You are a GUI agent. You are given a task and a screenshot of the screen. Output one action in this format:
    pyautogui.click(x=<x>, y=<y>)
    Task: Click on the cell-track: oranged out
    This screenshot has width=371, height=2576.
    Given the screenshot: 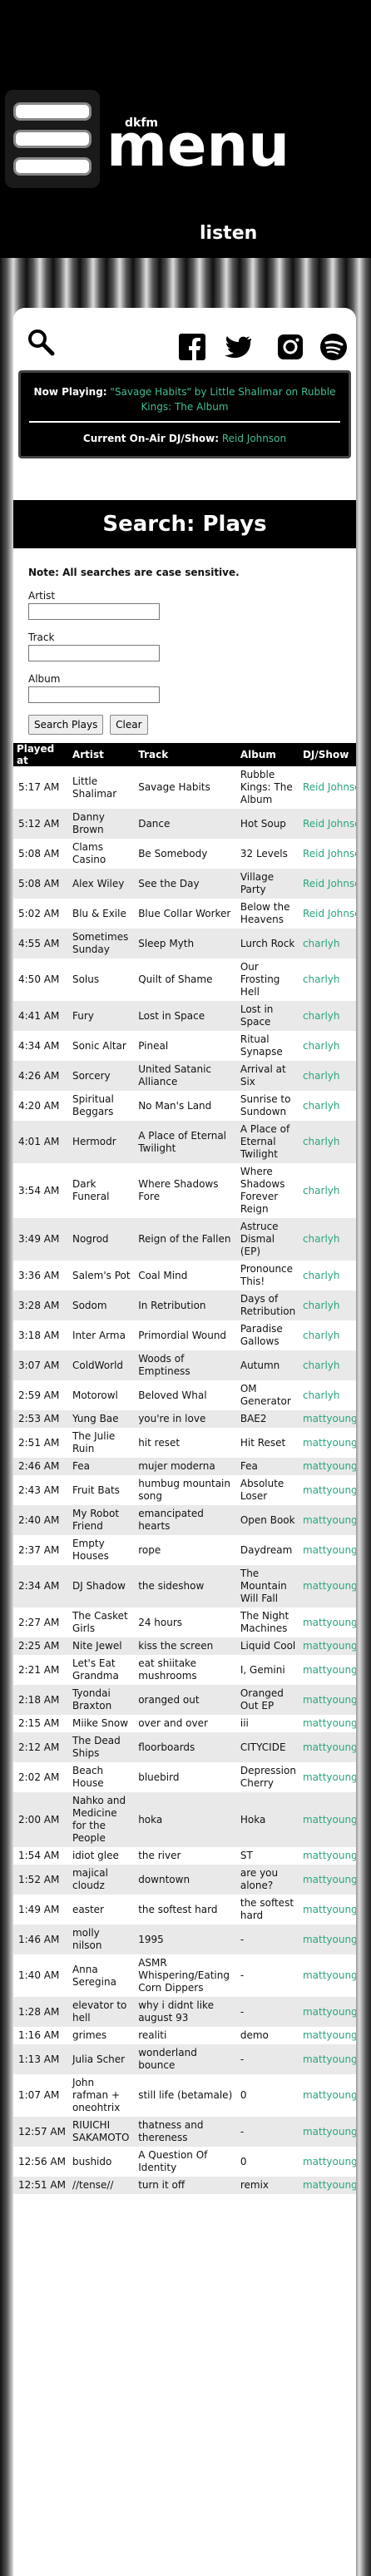 What is the action you would take?
    pyautogui.click(x=169, y=1700)
    